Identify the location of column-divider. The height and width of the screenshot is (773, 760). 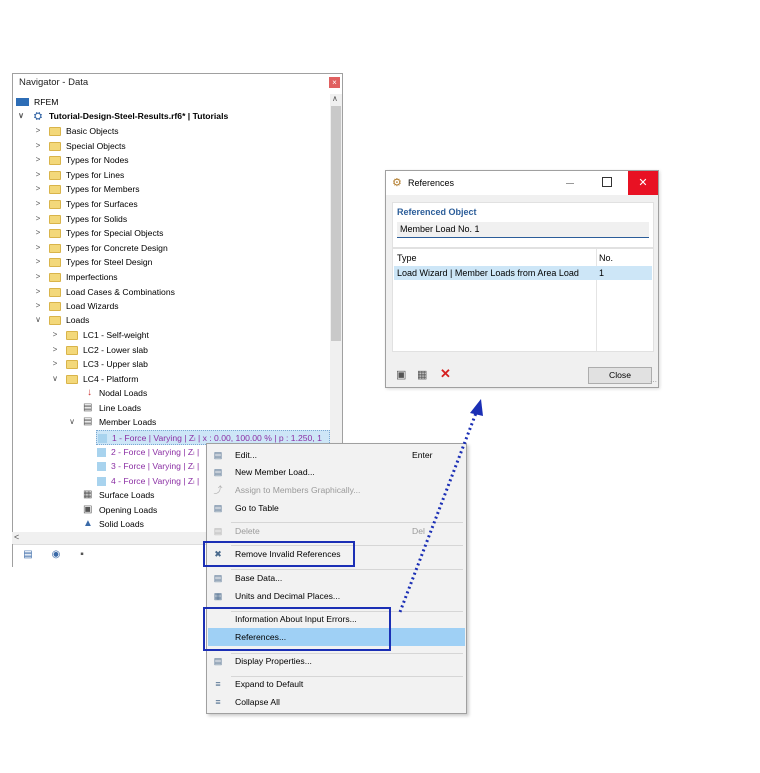
(596, 300).